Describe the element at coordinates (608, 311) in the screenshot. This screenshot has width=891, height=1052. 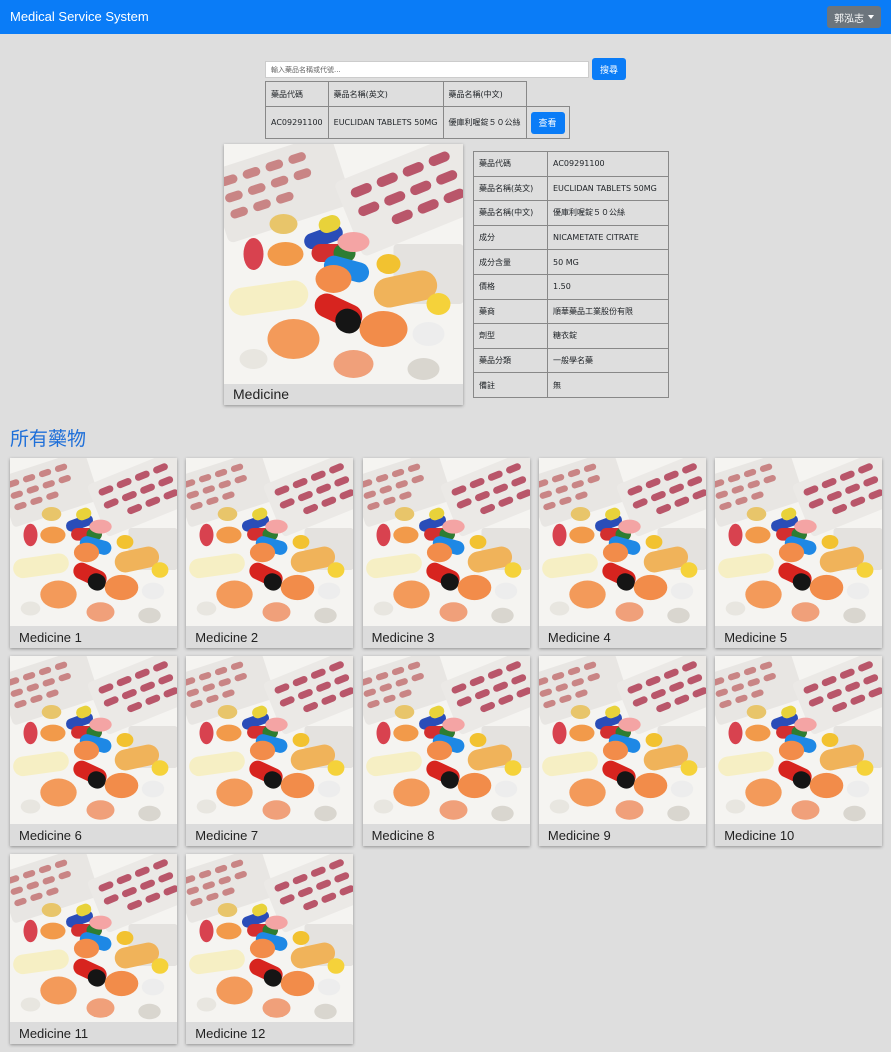
I see `detail-value: 順華藥品工業股份有限` at that location.